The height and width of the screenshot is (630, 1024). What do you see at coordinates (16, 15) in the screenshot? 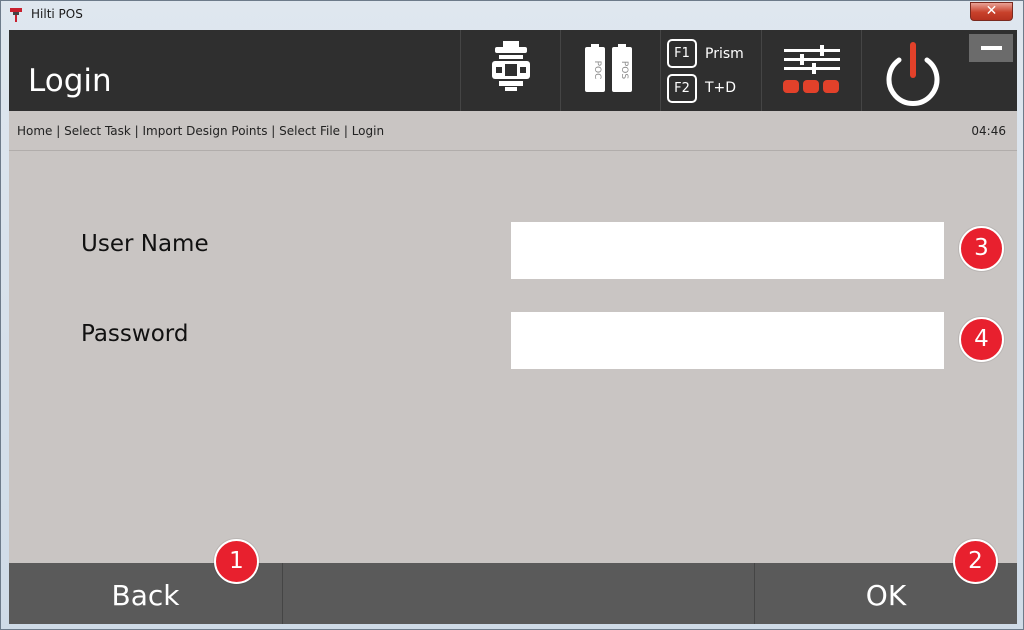
I see `hilti-app-icon` at bounding box center [16, 15].